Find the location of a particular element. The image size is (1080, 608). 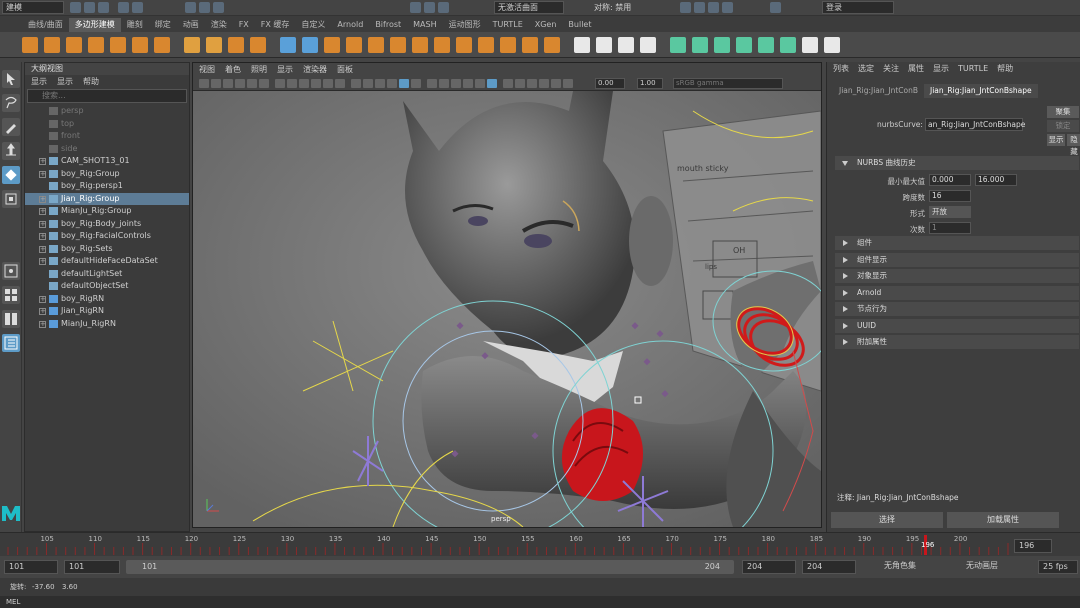

form-select: 开放 is located at coordinates (950, 212).